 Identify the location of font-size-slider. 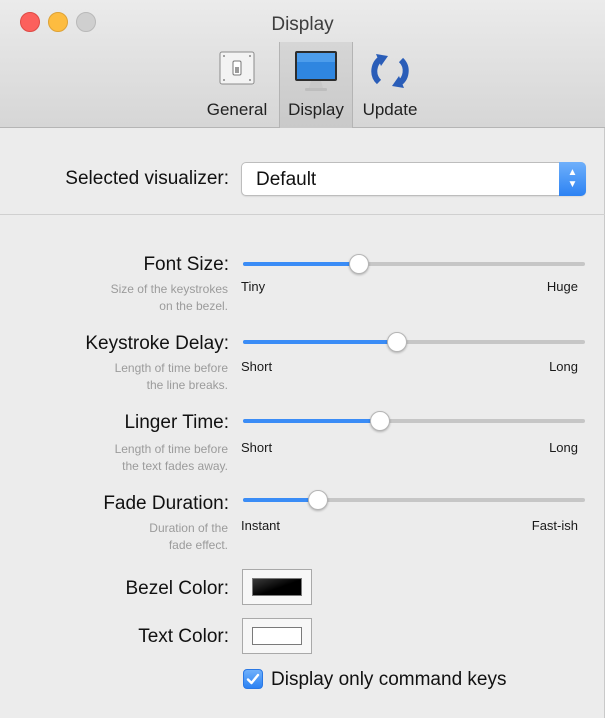
(414, 264).